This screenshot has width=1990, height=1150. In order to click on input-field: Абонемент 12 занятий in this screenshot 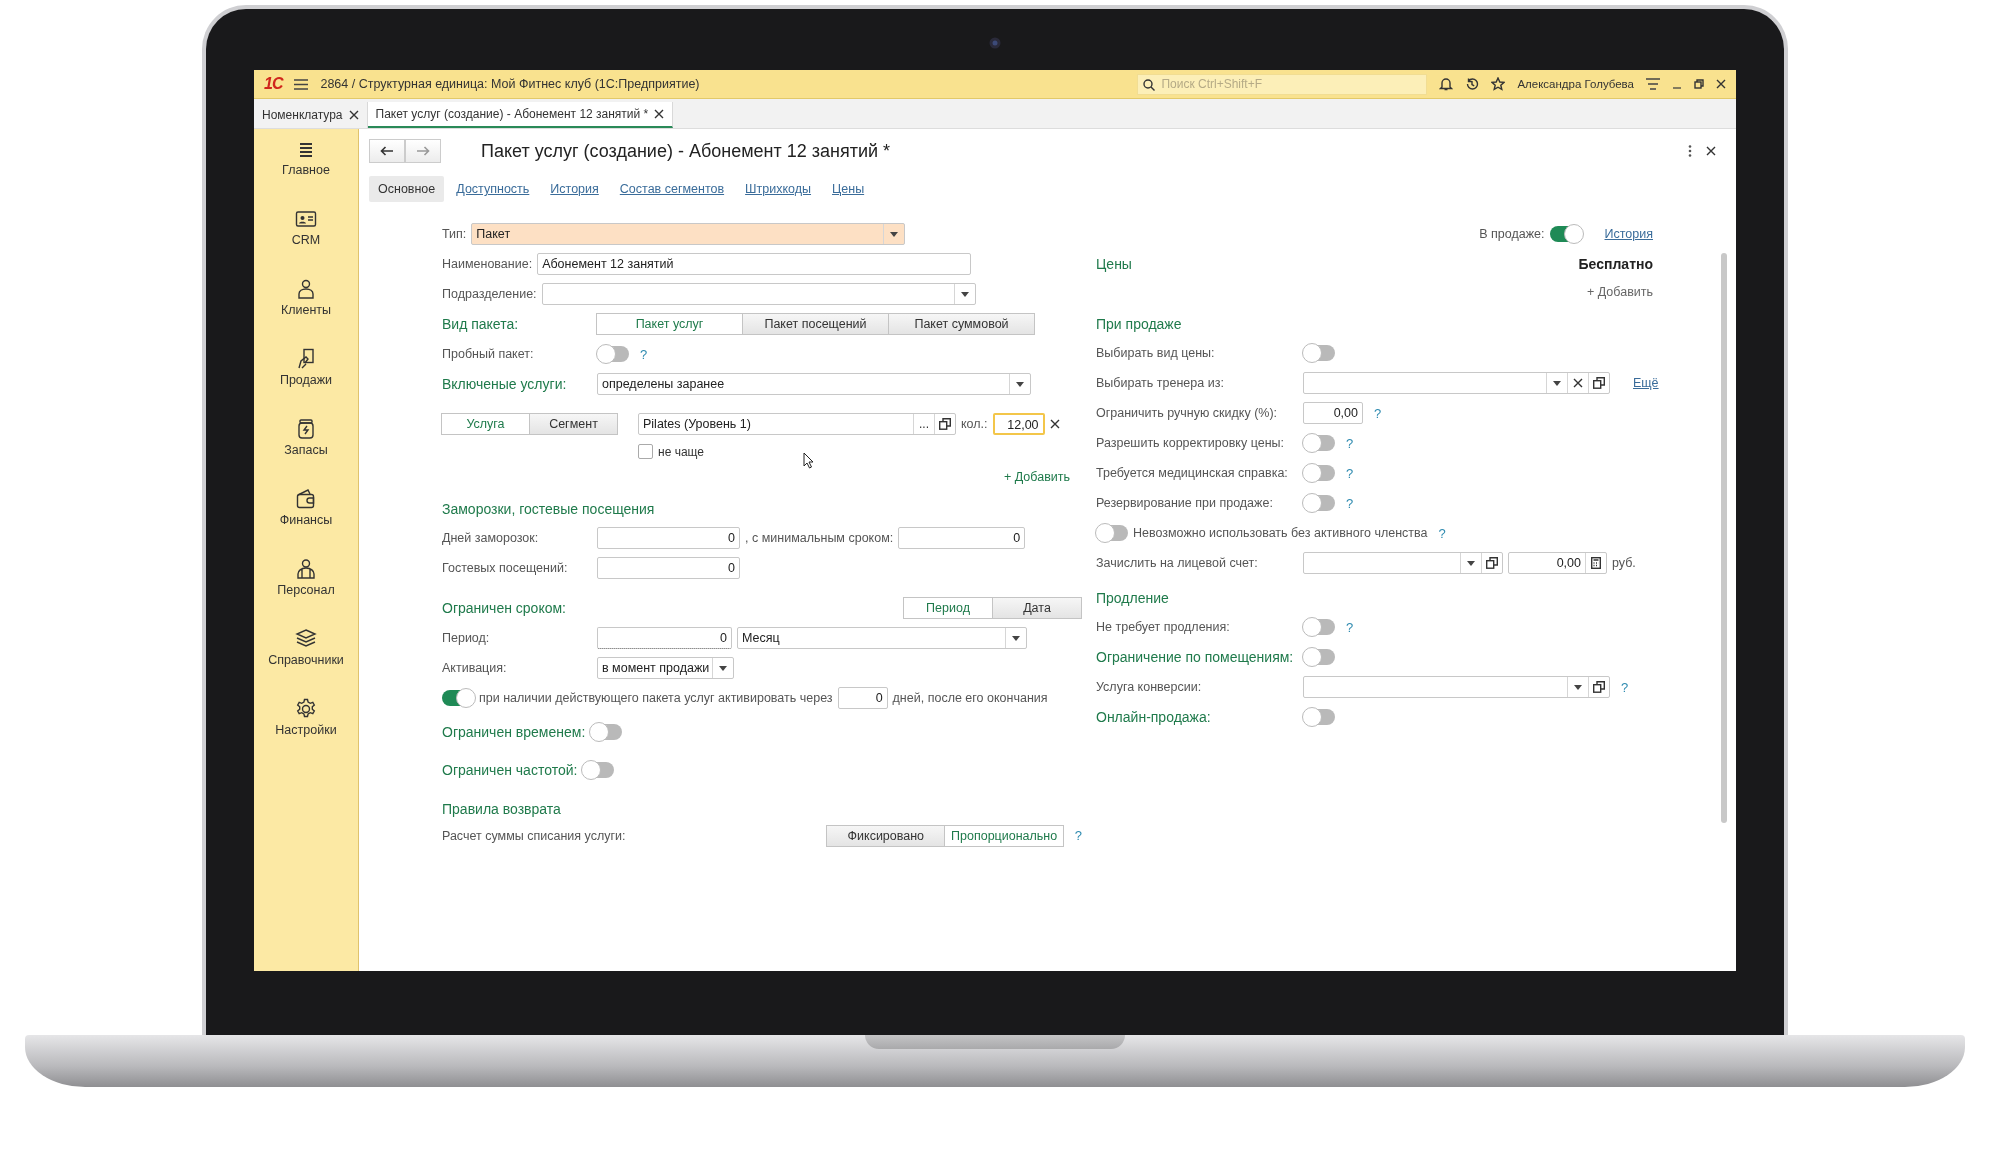, I will do `click(754, 264)`.